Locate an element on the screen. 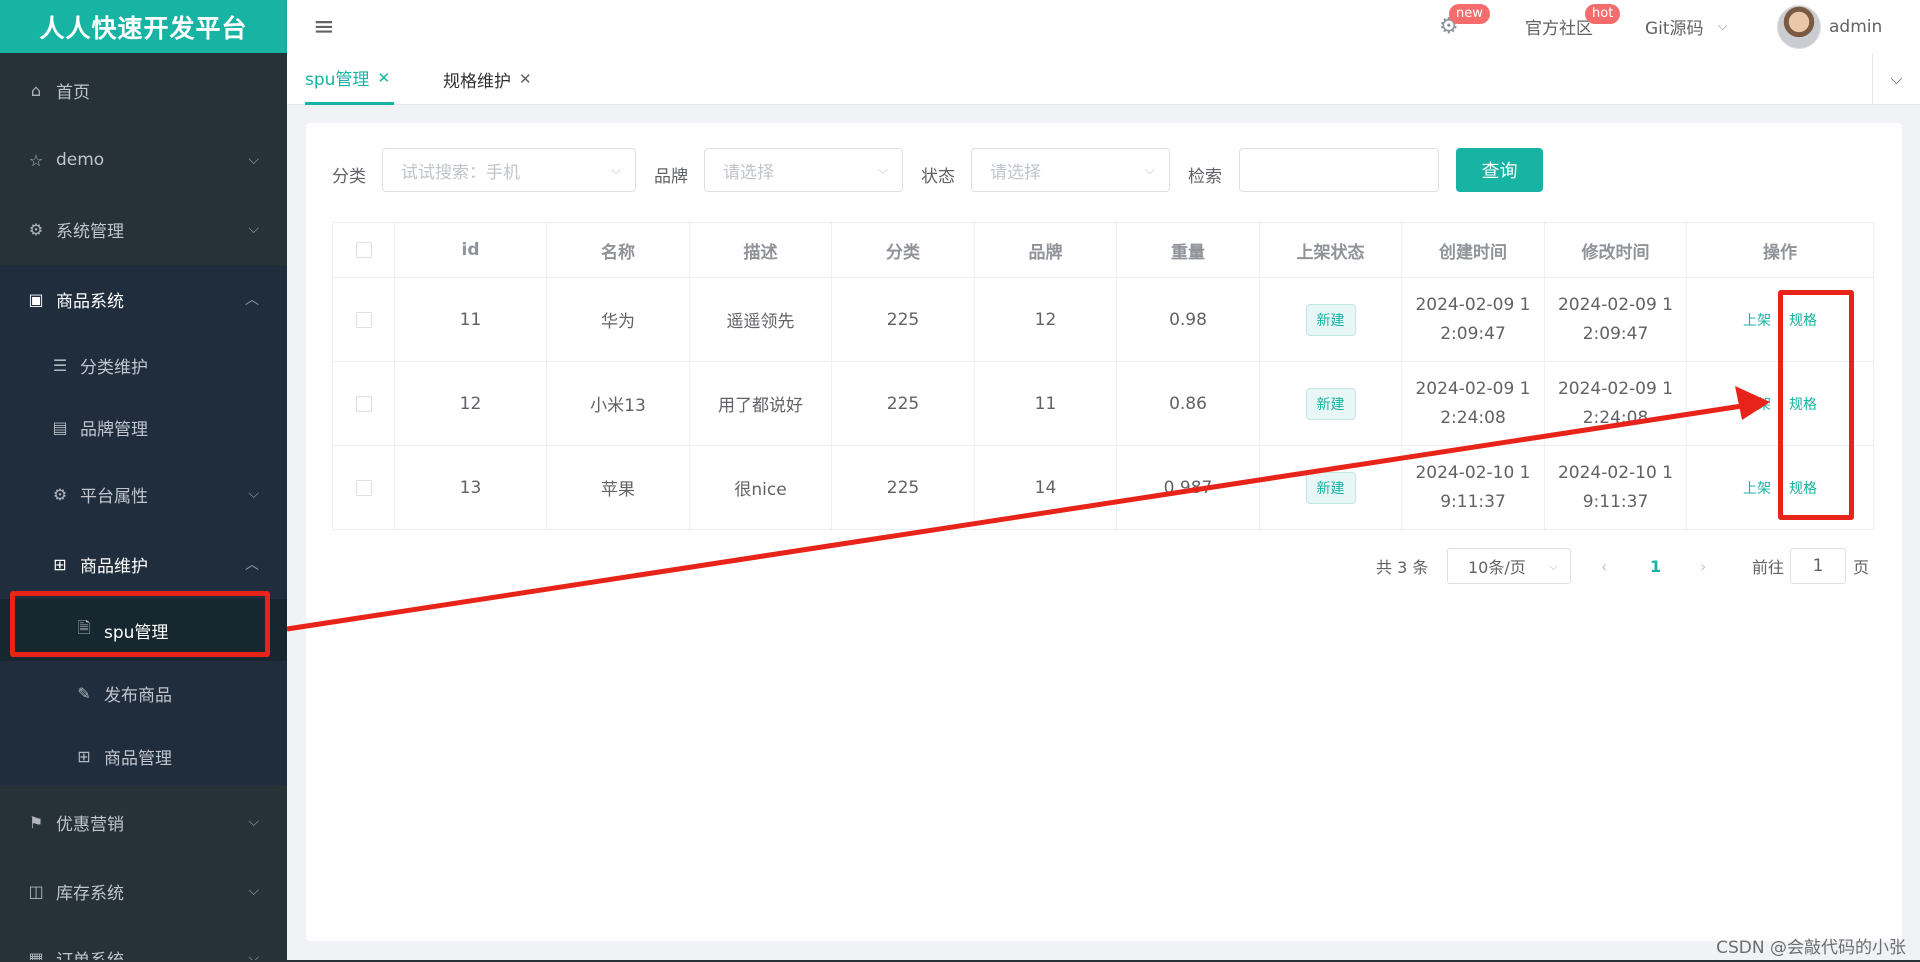  git-source-dropdown: Git源码 ⌵ is located at coordinates (1686, 26).